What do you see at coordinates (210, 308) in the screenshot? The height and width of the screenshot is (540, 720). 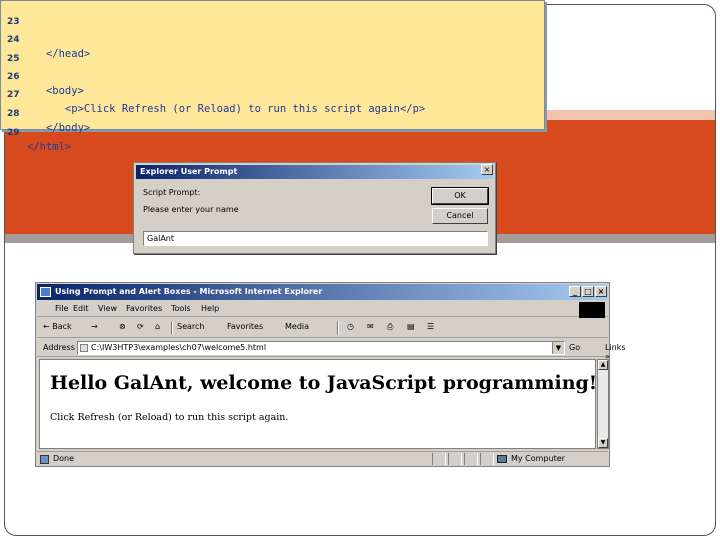 I see `menu-help: Help` at bounding box center [210, 308].